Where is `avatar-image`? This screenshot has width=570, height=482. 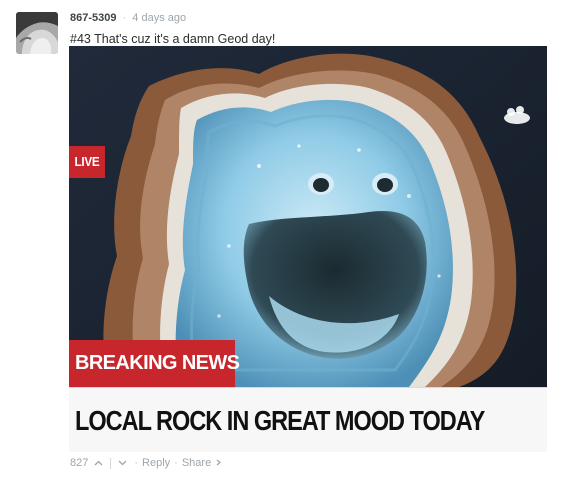 avatar-image is located at coordinates (37, 33).